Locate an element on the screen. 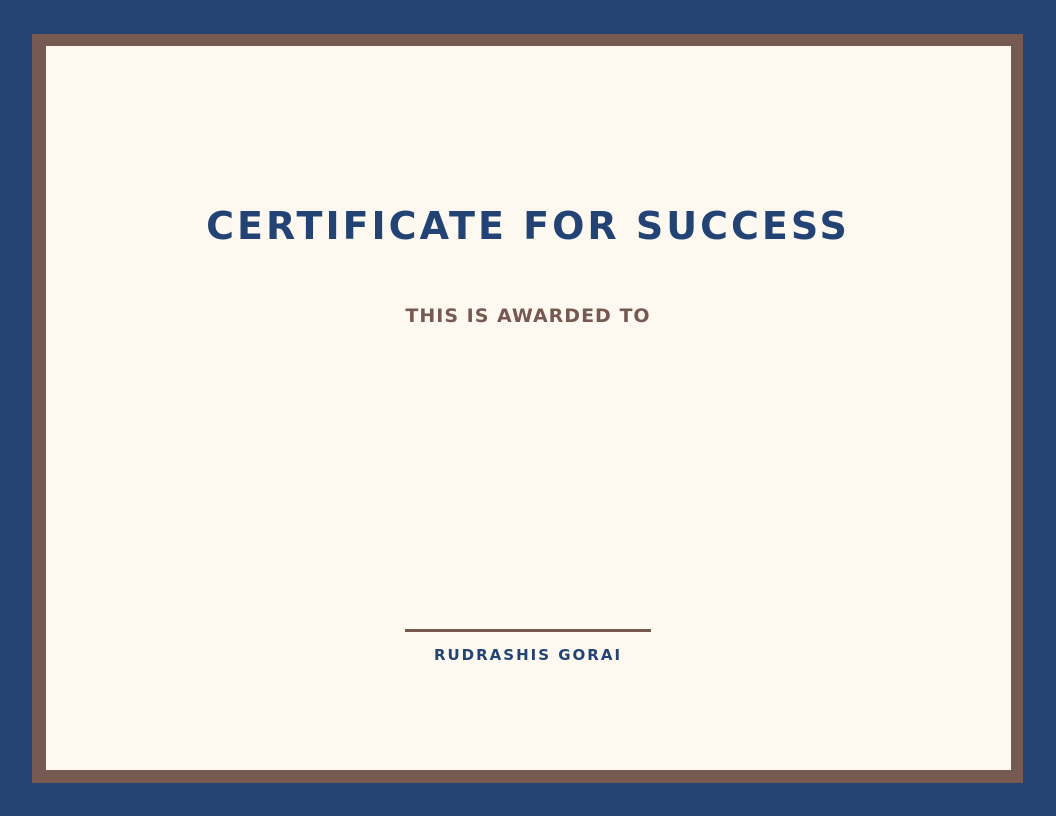  signature-line is located at coordinates (528, 630).